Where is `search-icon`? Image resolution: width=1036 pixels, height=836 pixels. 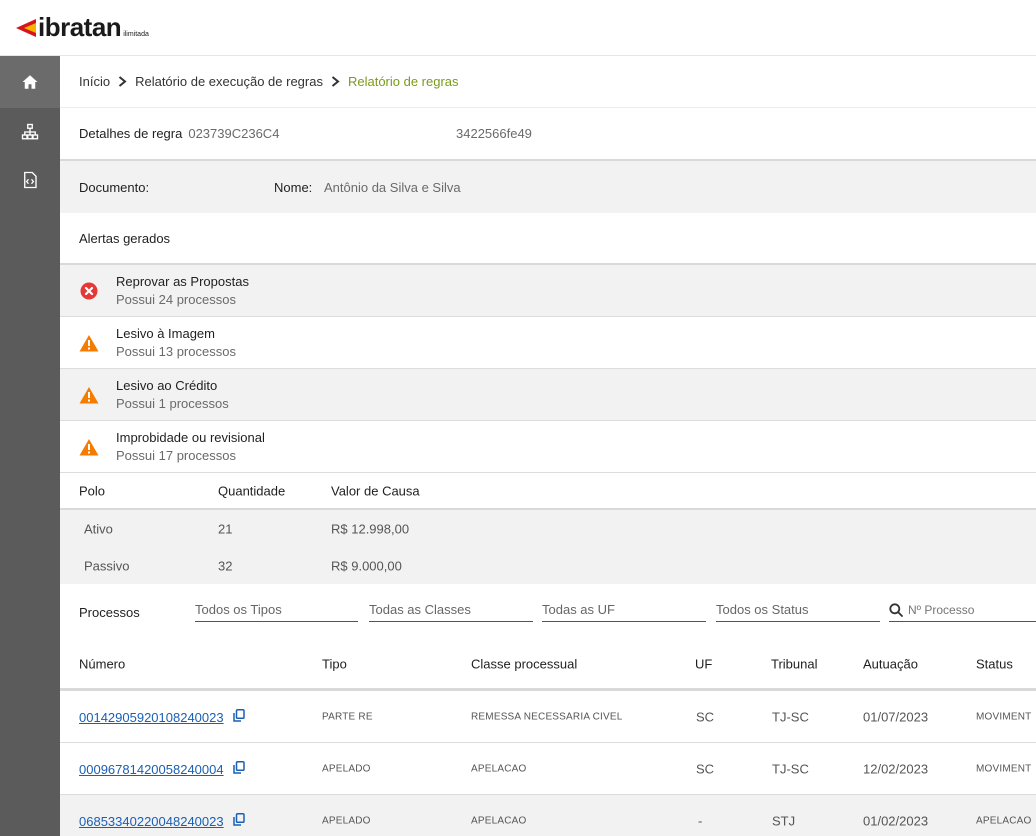
search-icon is located at coordinates (896, 610).